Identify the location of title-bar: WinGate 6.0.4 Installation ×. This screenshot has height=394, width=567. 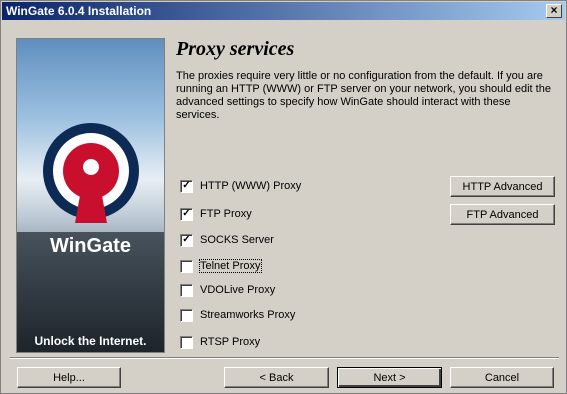
(283, 11).